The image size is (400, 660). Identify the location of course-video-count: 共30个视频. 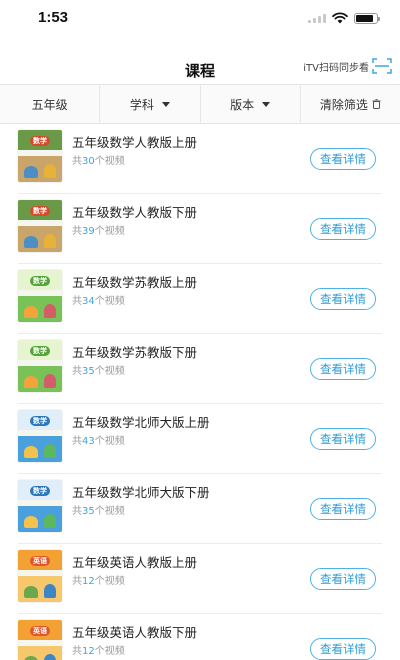
(98, 159).